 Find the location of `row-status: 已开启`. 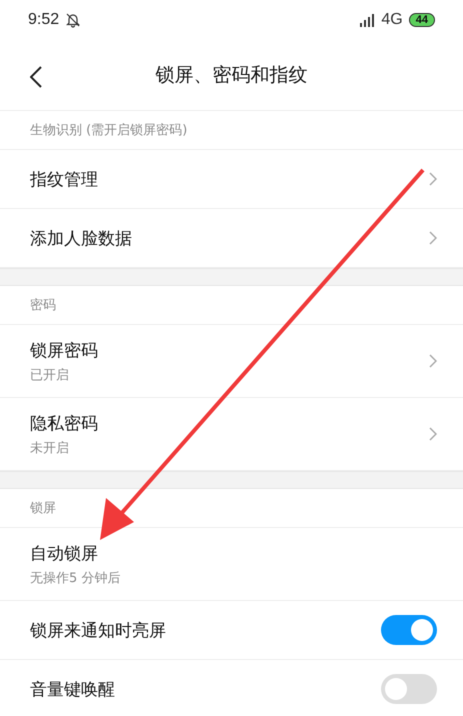

row-status: 已开启 is located at coordinates (50, 375).